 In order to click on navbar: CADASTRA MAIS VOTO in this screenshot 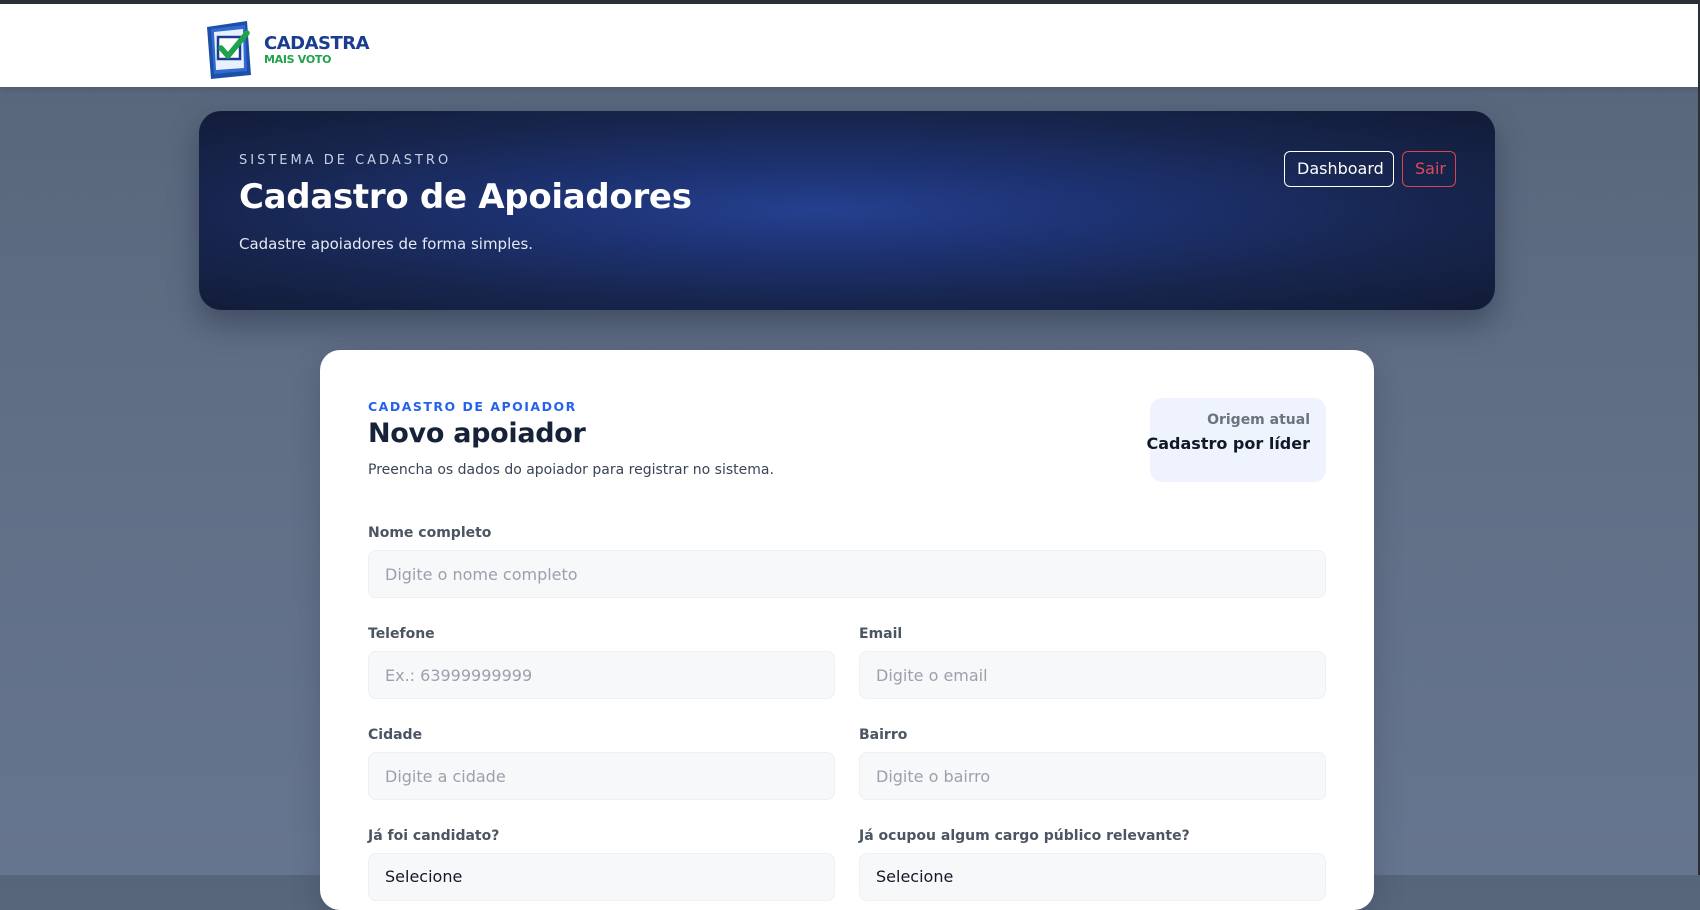, I will do `click(850, 45)`.